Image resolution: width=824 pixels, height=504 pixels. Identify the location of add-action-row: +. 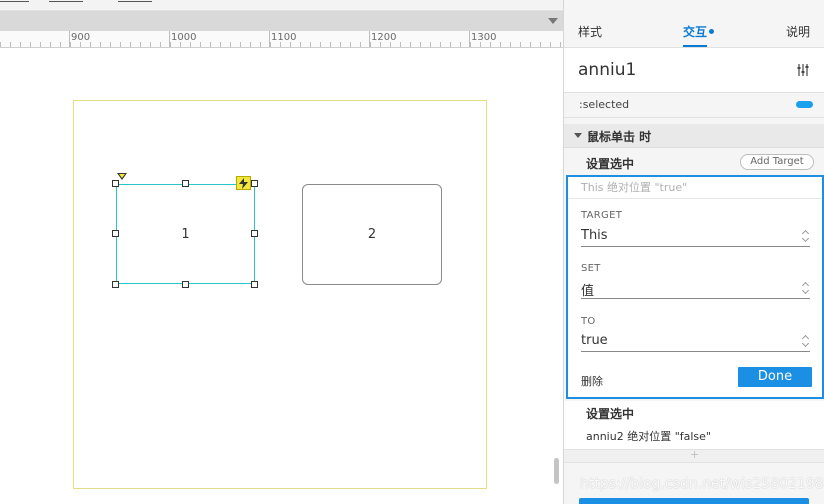
(694, 455).